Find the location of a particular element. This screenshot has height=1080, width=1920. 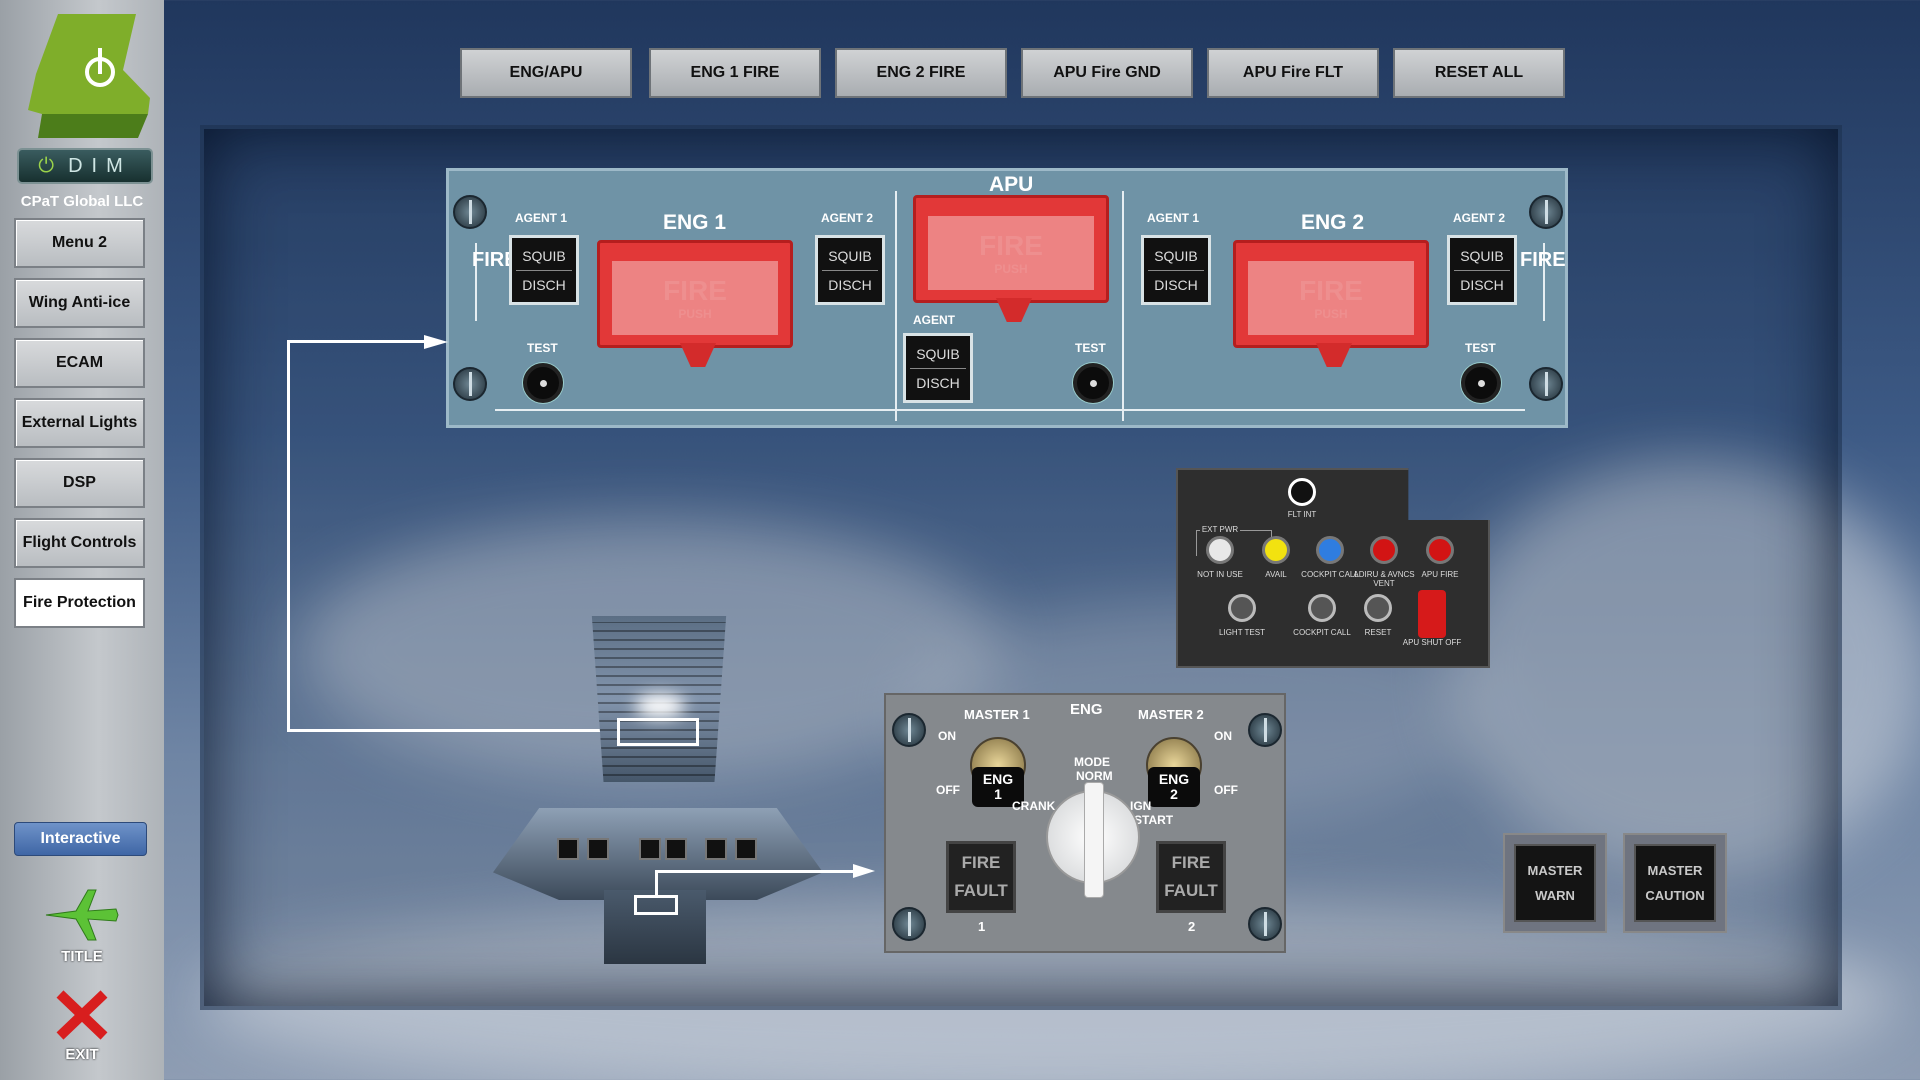

eng1-test-label: TEST is located at coordinates (542, 348).